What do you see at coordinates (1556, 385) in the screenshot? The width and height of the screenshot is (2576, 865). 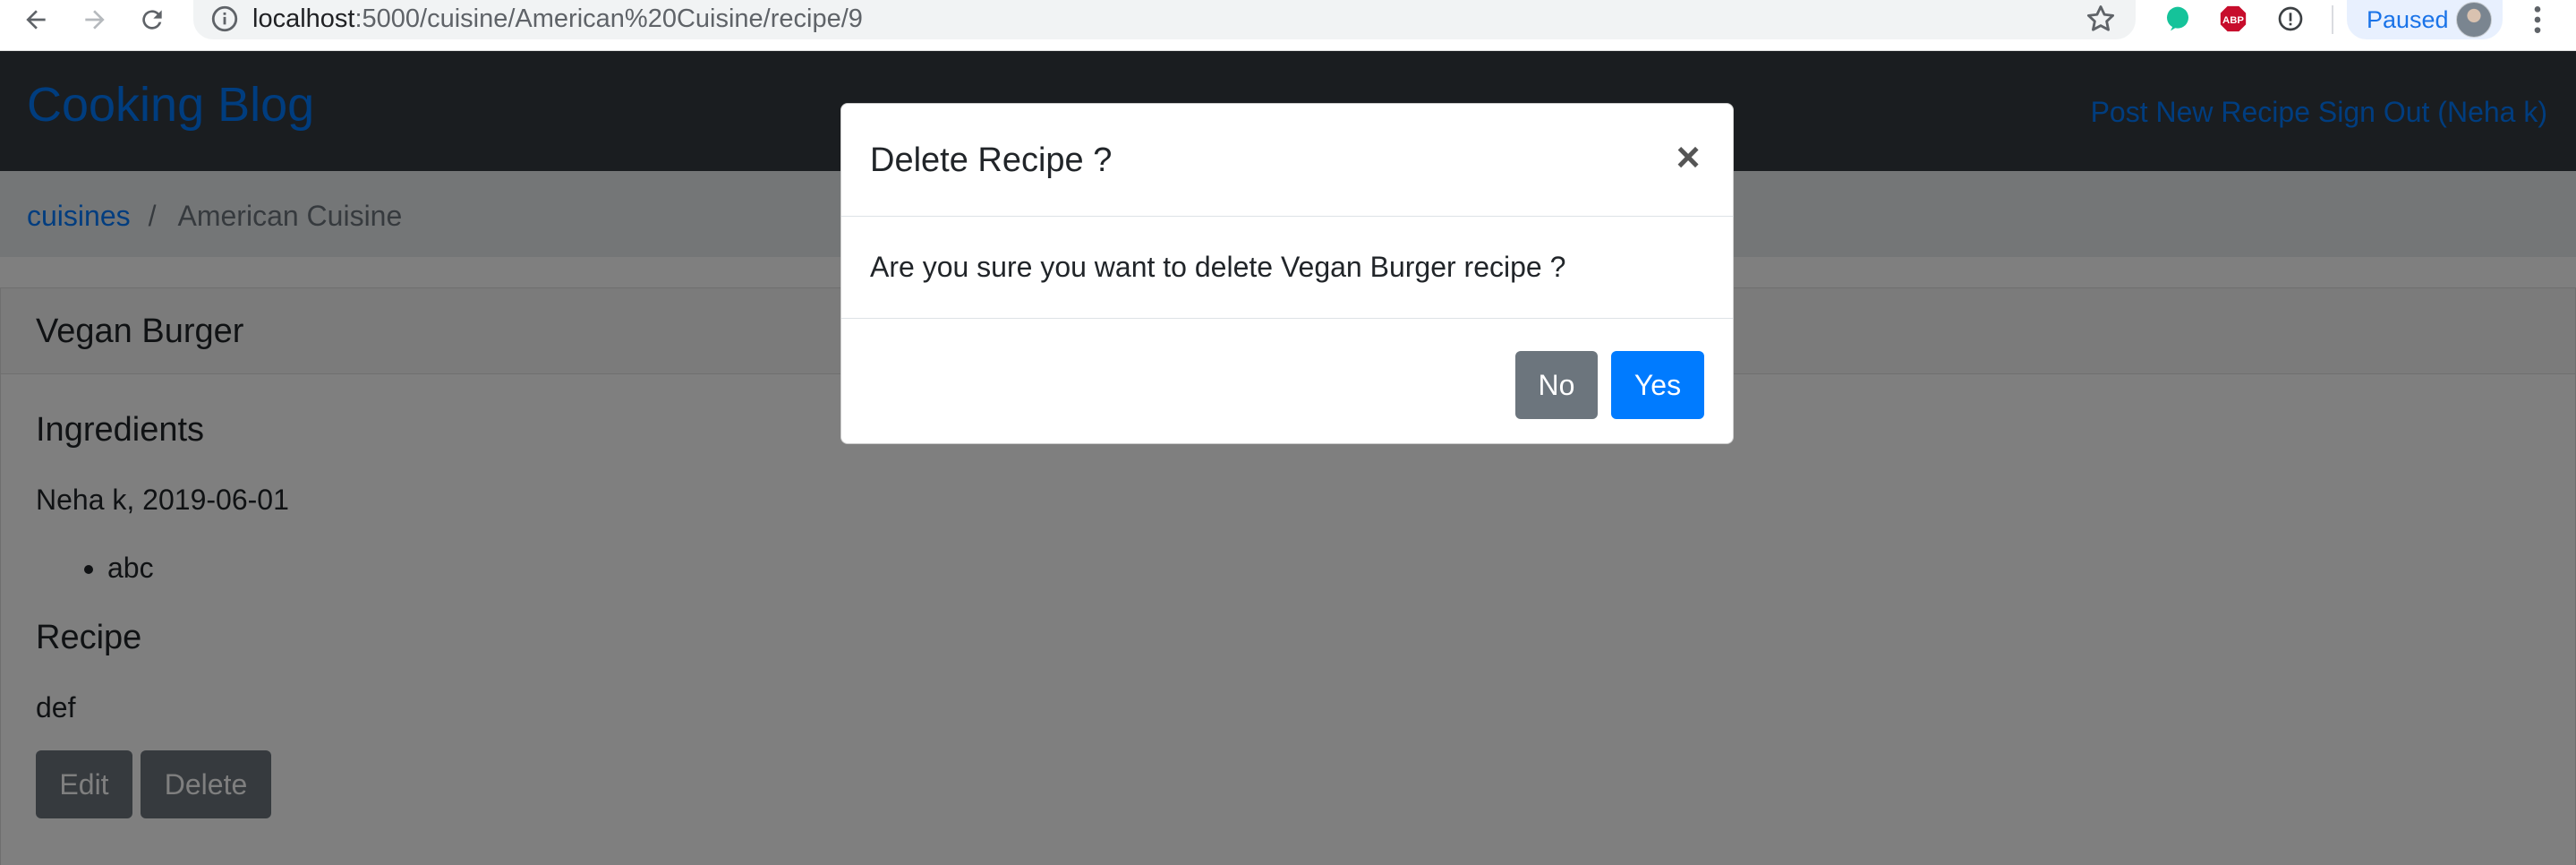 I see `no-button: No` at bounding box center [1556, 385].